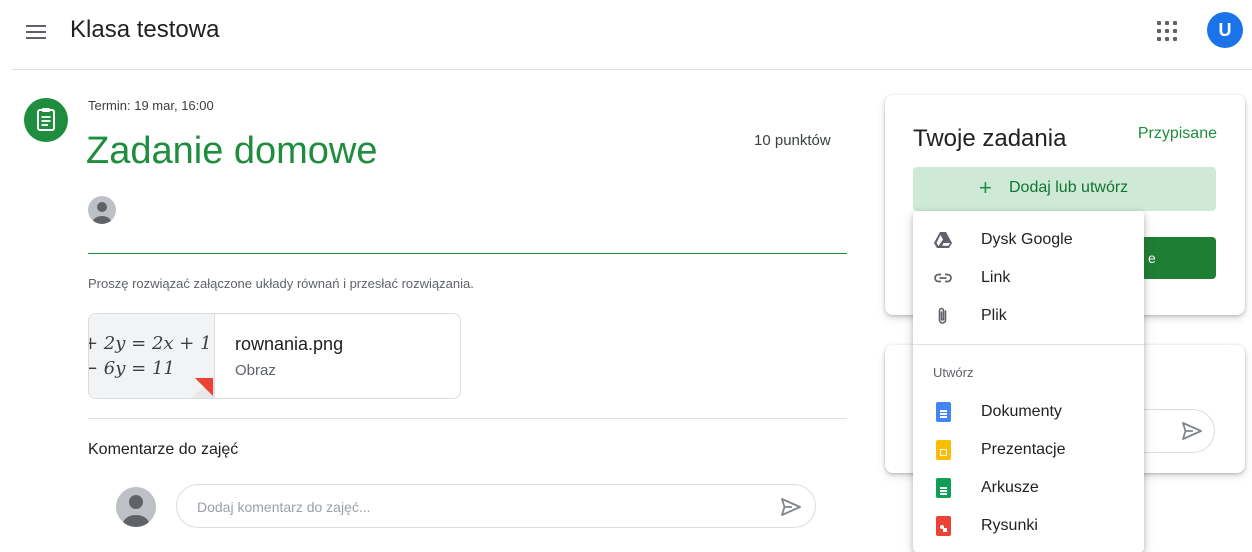 The width and height of the screenshot is (1252, 552). I want to click on assignment-icon, so click(46, 120).